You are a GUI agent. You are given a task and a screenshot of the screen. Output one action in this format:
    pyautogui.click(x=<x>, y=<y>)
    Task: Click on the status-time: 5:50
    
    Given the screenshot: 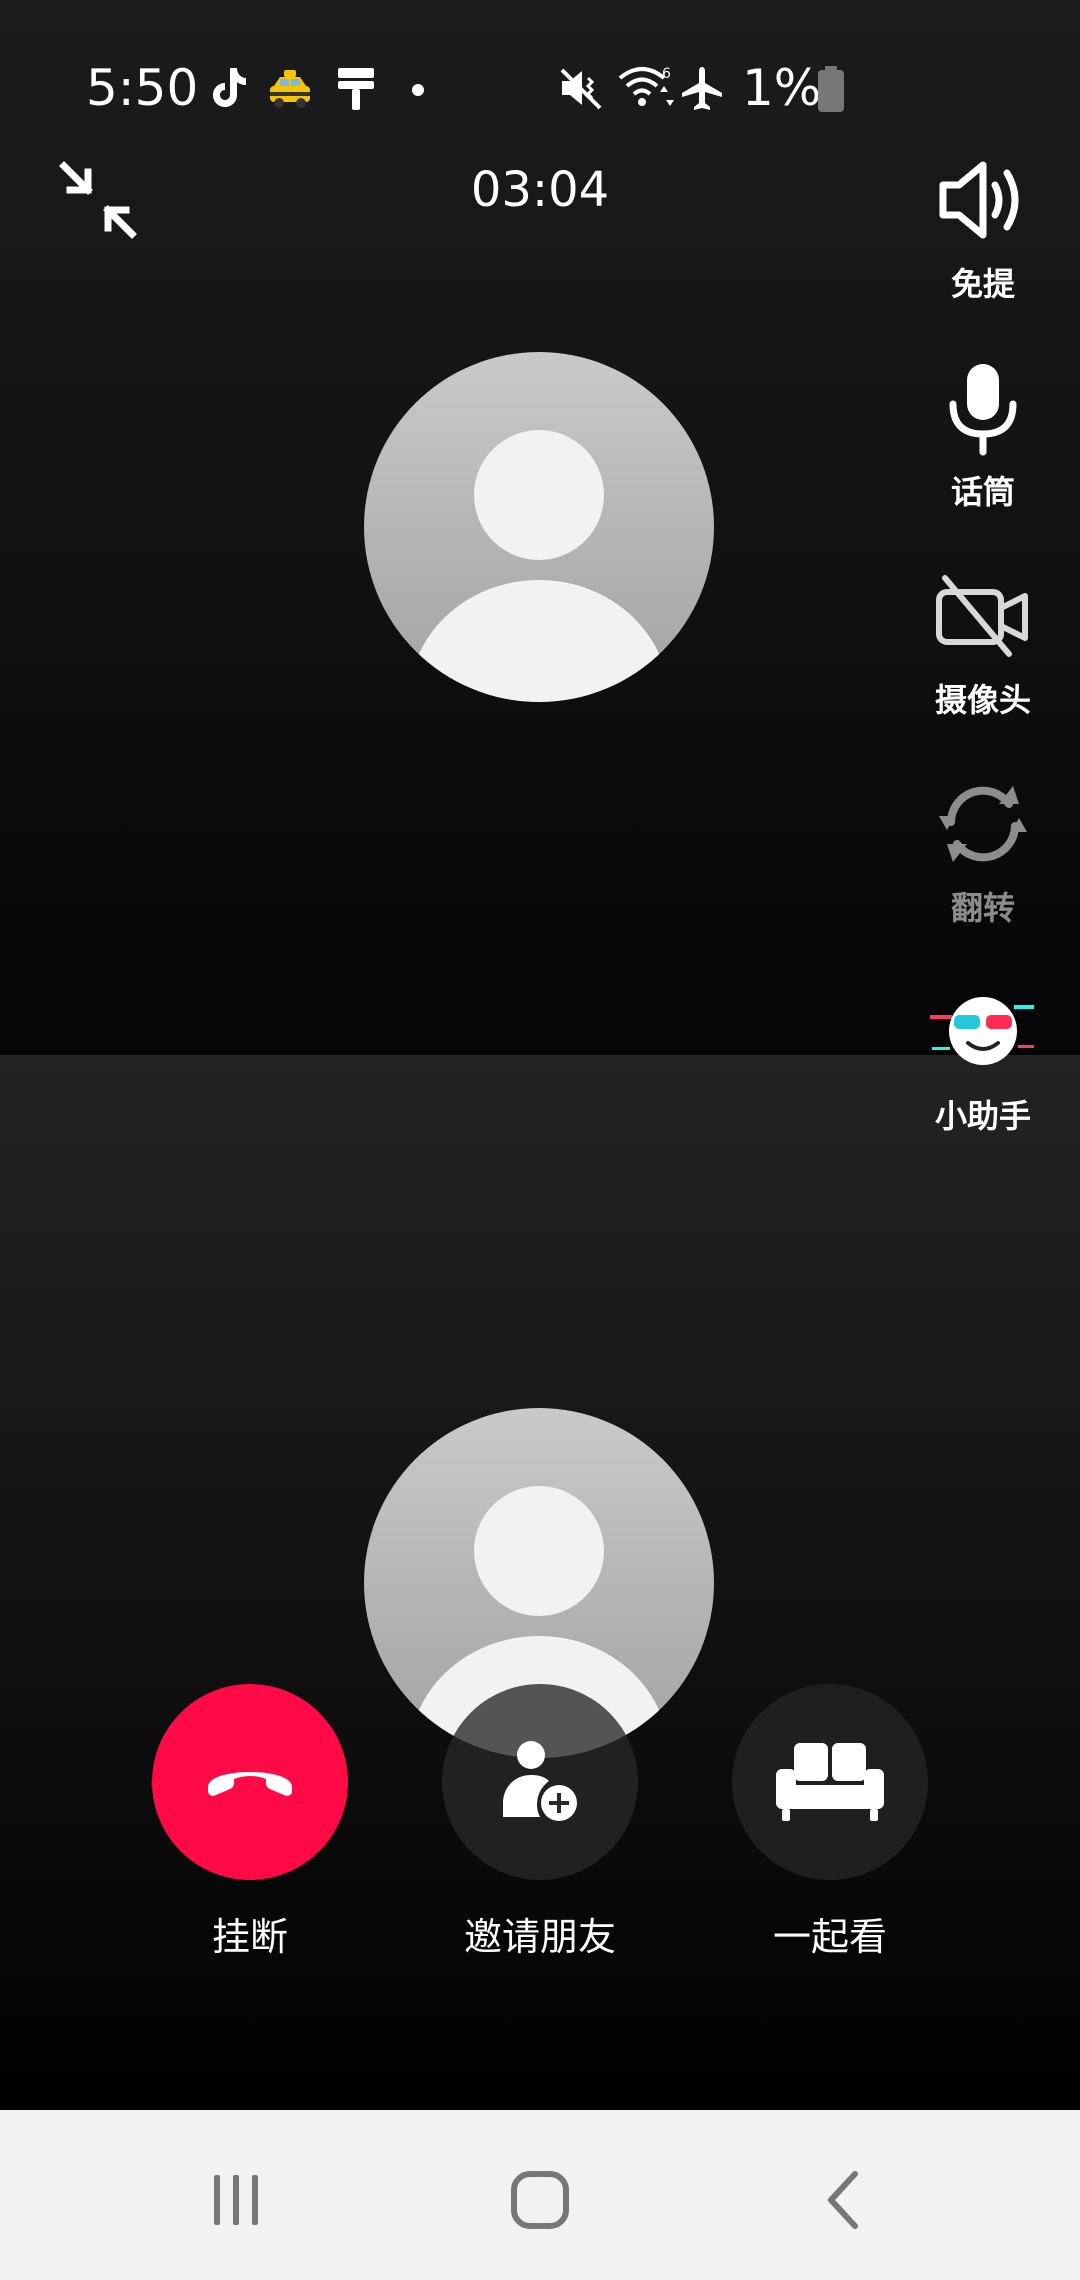 What is the action you would take?
    pyautogui.click(x=142, y=88)
    